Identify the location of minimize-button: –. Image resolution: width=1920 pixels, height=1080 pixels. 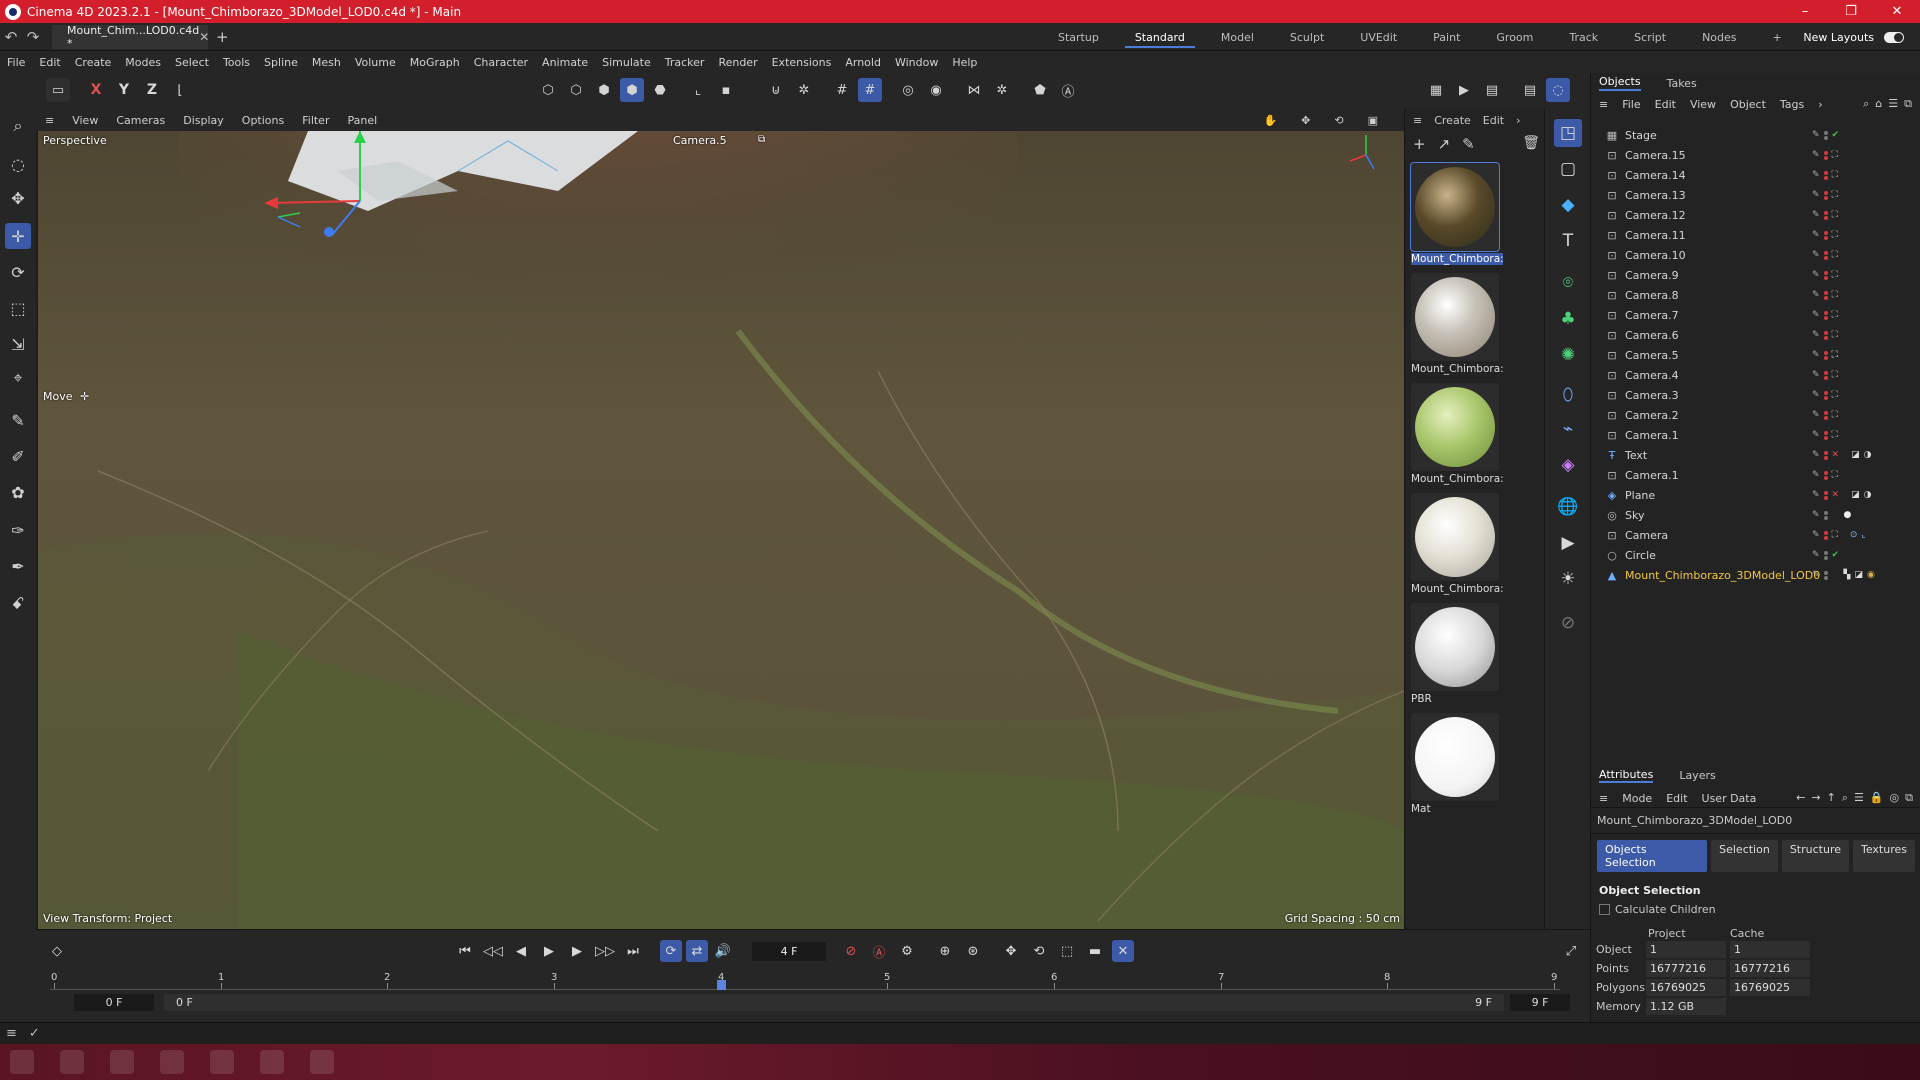
(1805, 11).